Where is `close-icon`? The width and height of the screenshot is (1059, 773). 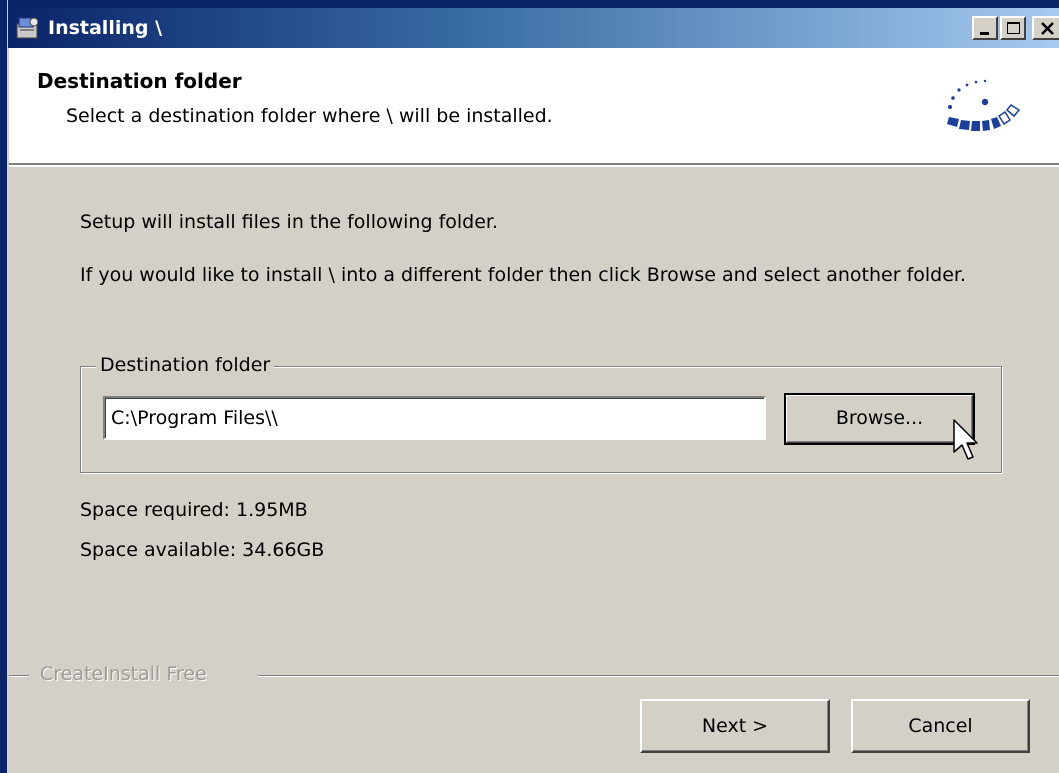
close-icon is located at coordinates (1047, 28).